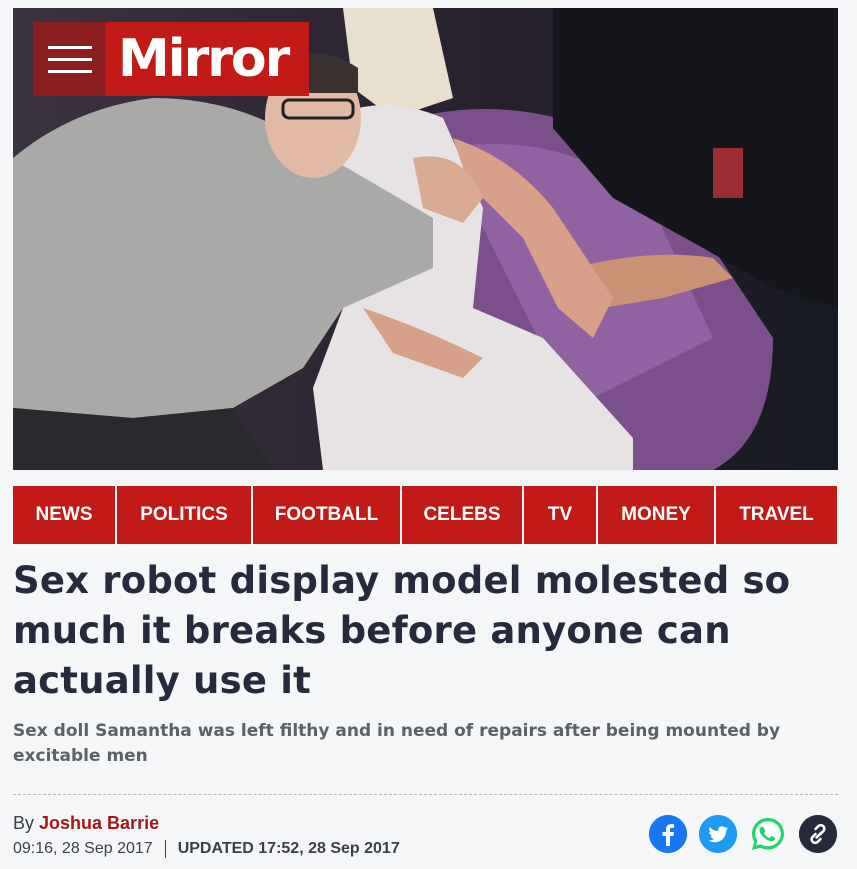  What do you see at coordinates (743, 834) in the screenshot?
I see `share-bar` at bounding box center [743, 834].